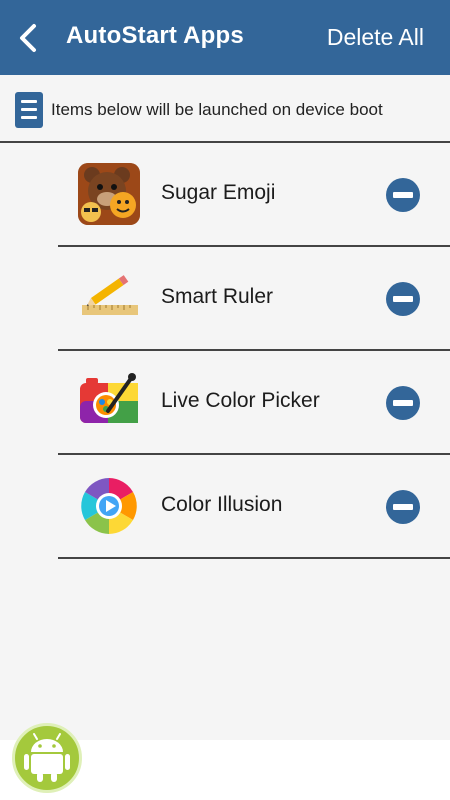 The height and width of the screenshot is (800, 450). I want to click on list-item: Sugar Emoji, so click(254, 195).